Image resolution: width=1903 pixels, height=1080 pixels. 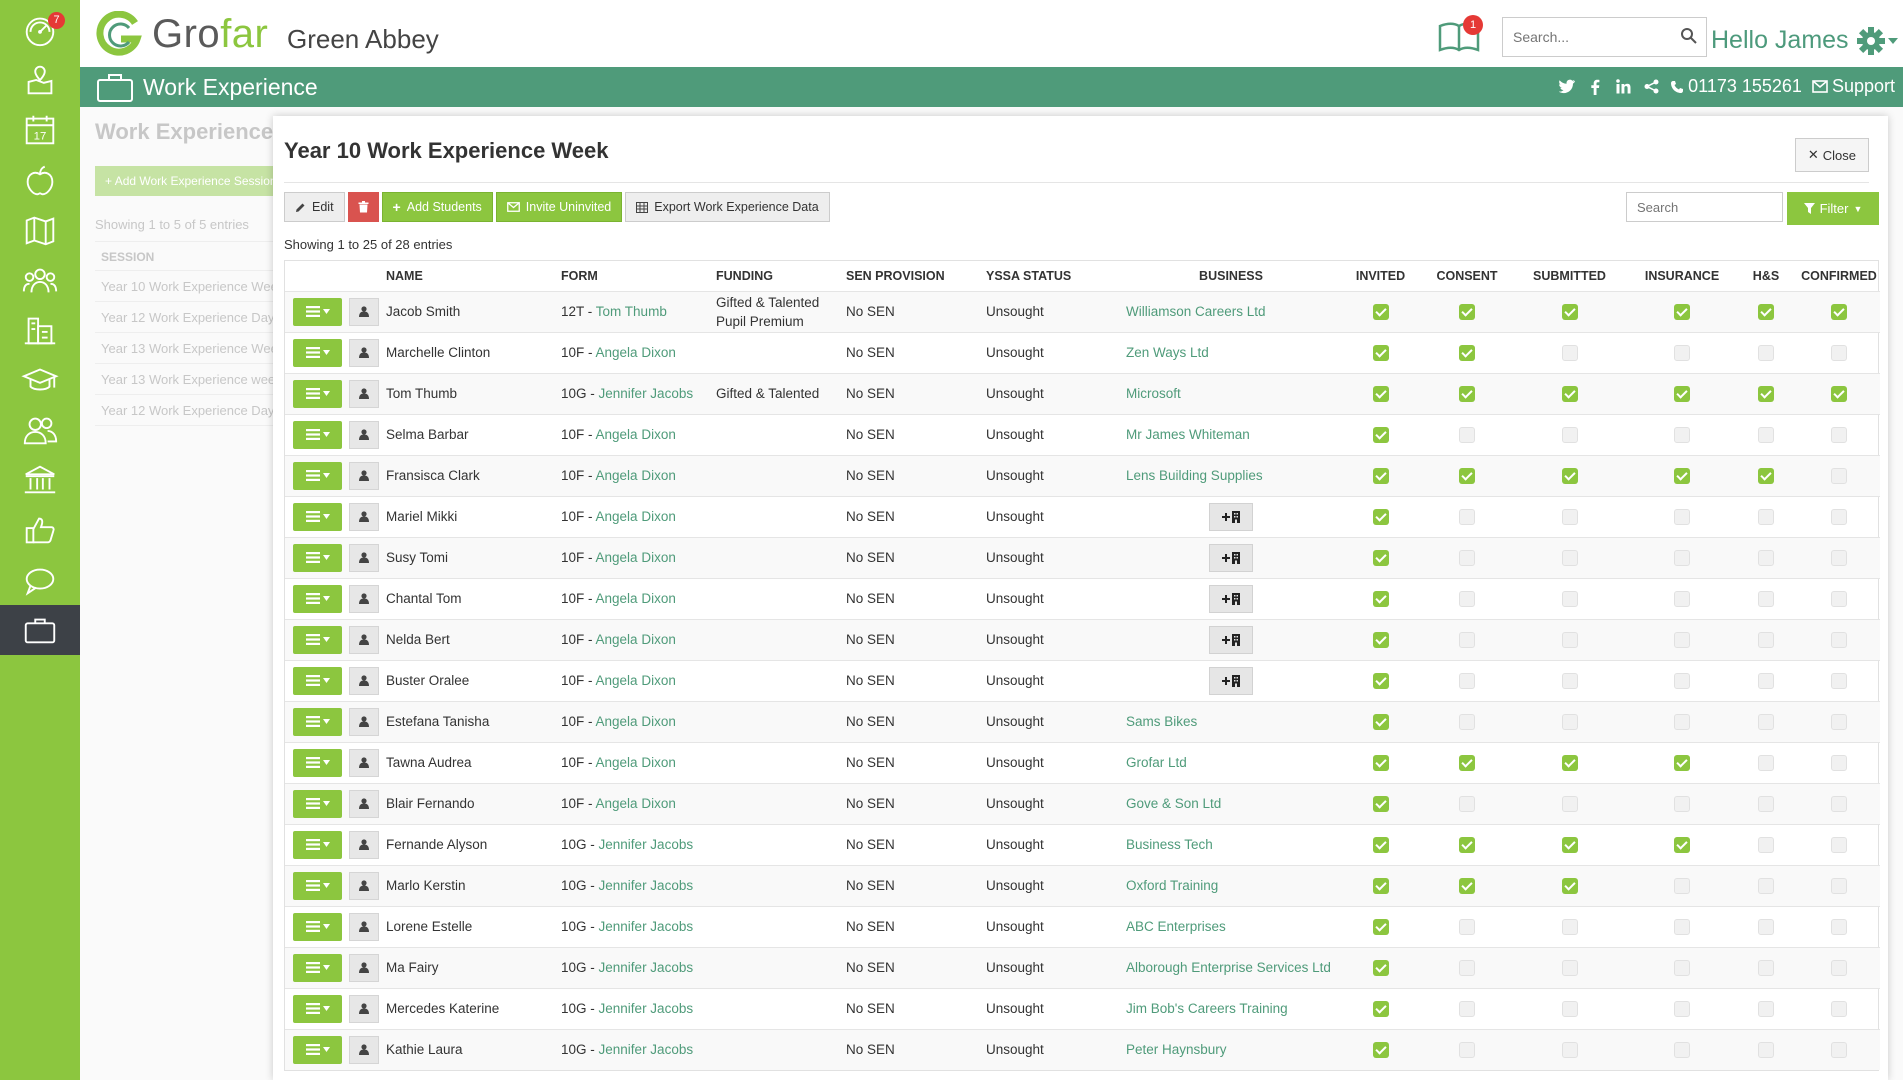 I want to click on column-header: NAME, so click(x=469, y=276).